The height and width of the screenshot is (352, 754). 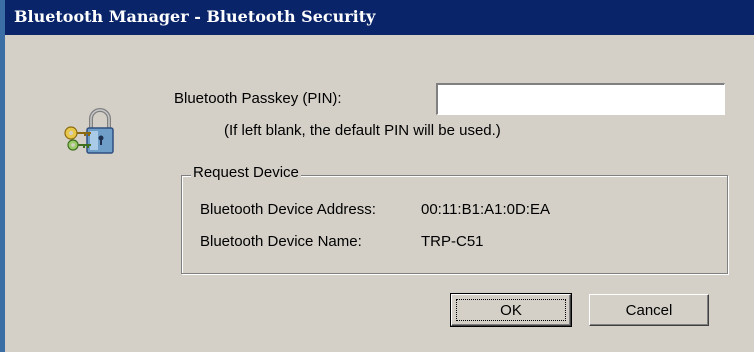 I want to click on passkey-label: Bluetooth Passkey (PIN):, so click(x=258, y=98).